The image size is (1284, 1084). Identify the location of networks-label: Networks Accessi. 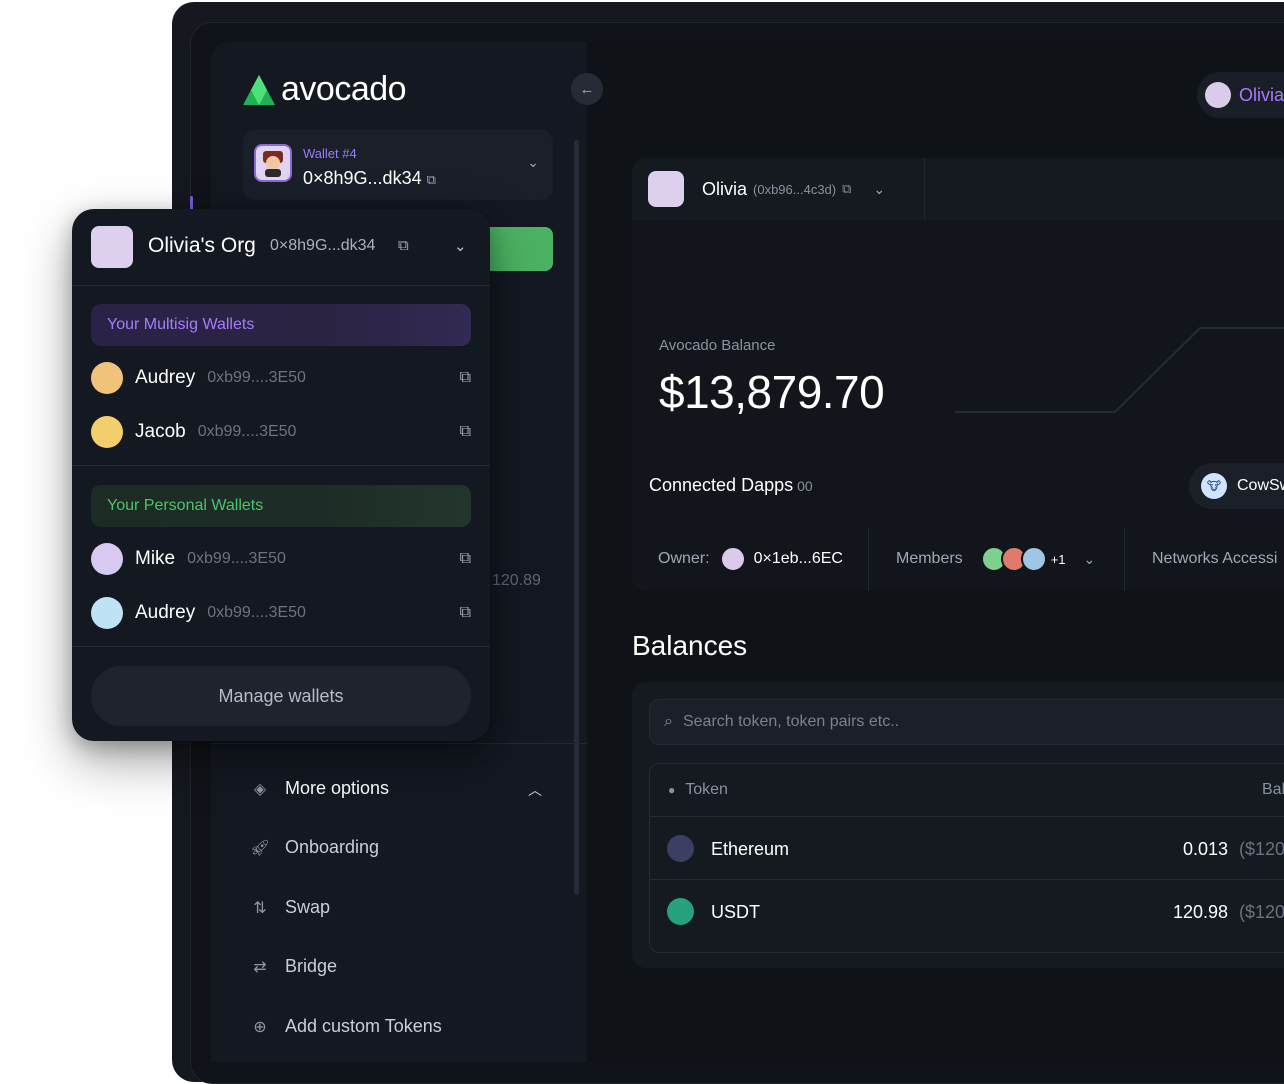
(1215, 558).